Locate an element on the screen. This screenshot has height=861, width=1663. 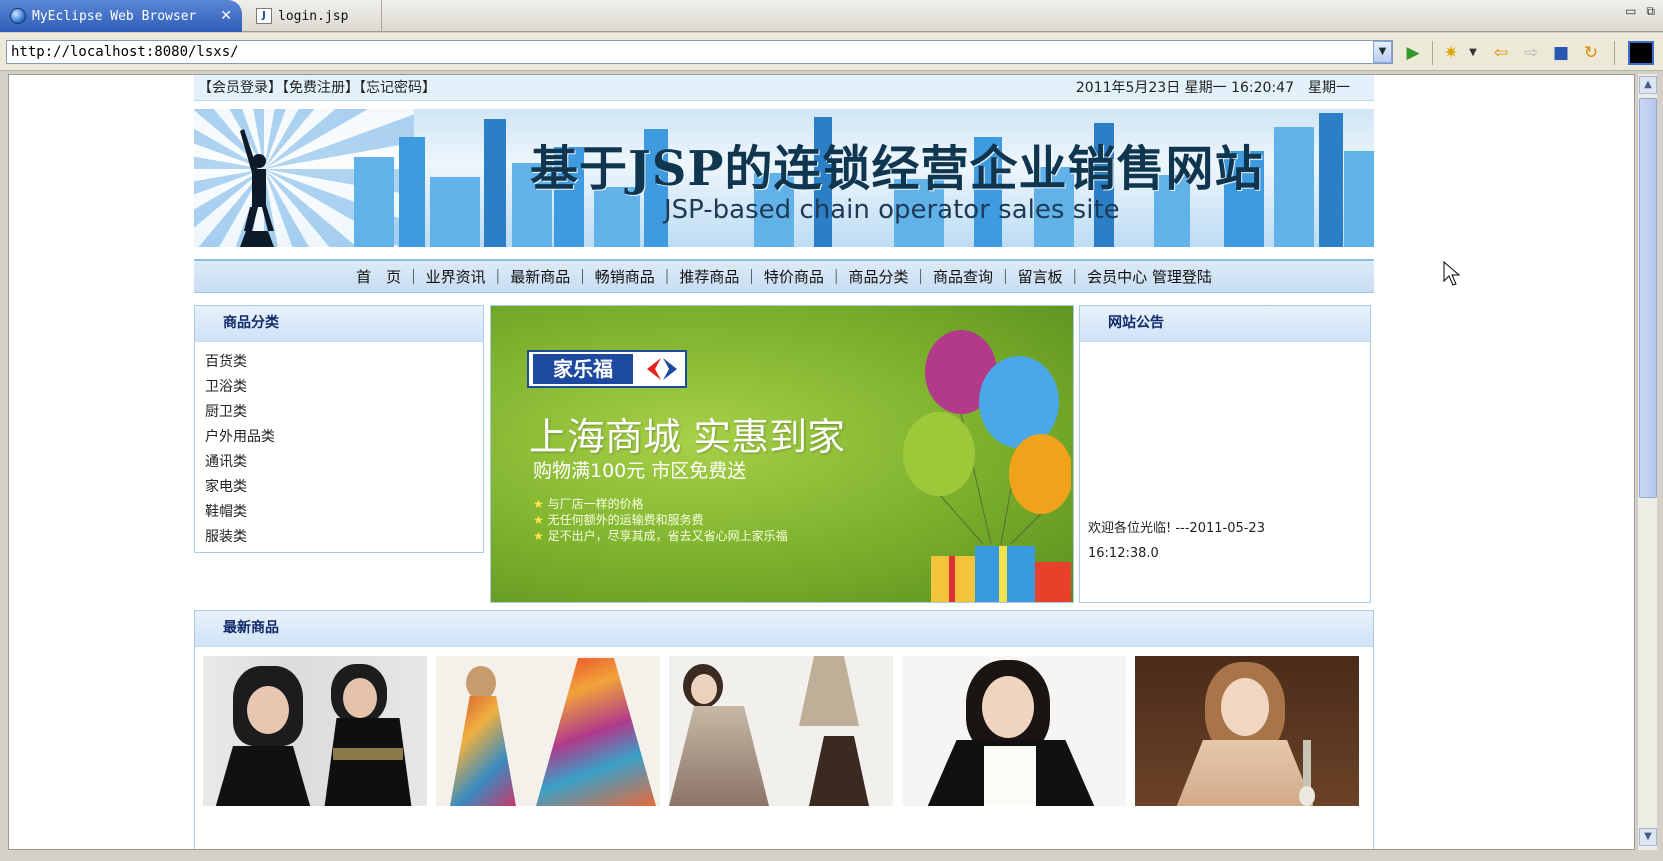
status-bar is located at coordinates (831, 856).